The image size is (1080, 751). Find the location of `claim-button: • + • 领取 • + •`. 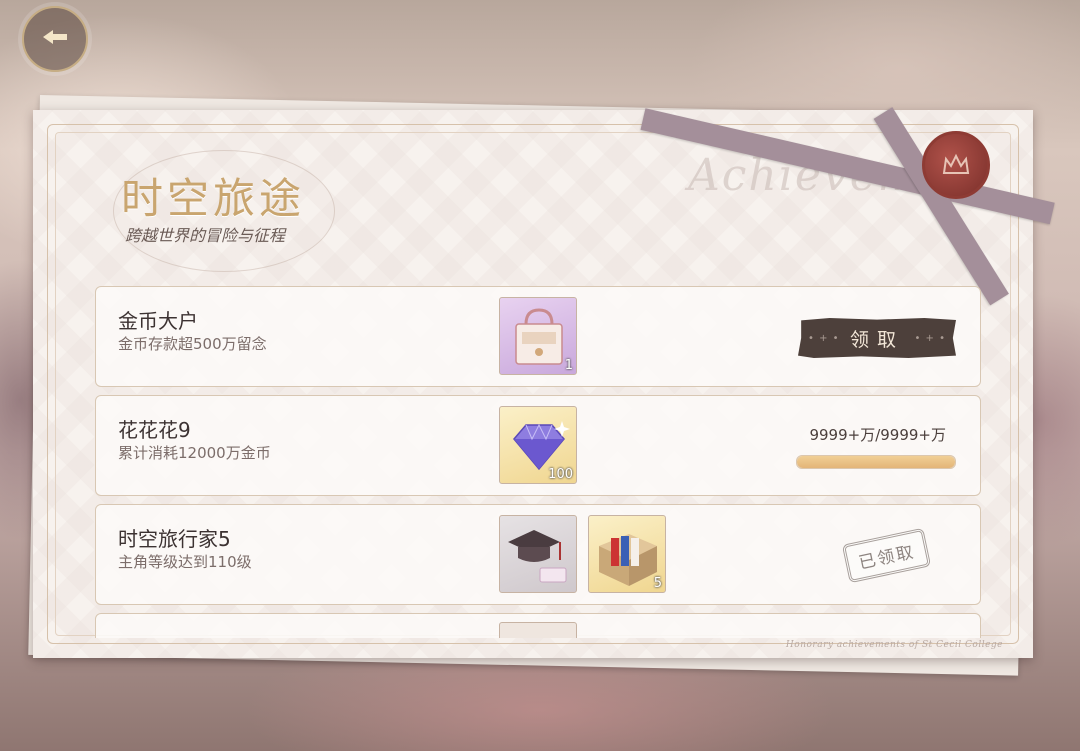

claim-button: • + • 领取 • + • is located at coordinates (877, 338).